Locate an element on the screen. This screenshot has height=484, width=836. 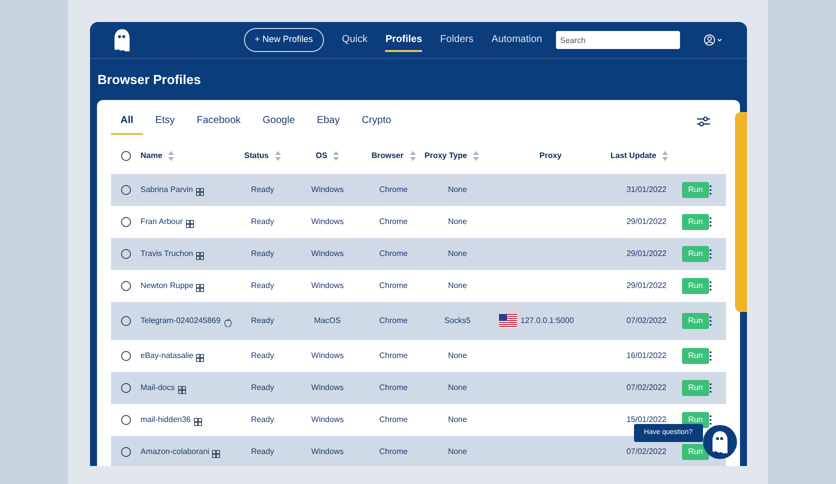
profile-name: Telegram-0240245869 is located at coordinates (180, 320).